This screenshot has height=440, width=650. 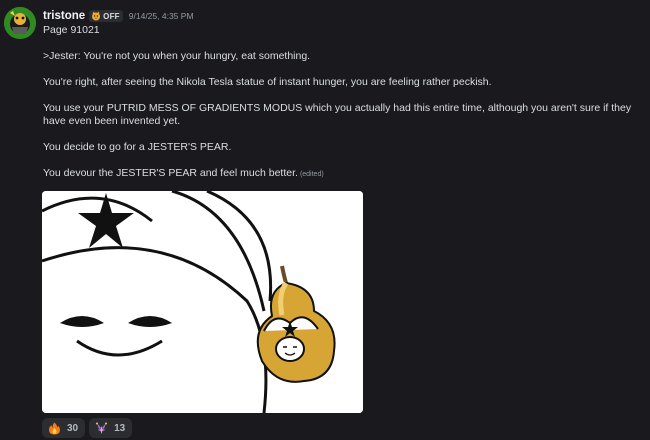 I want to click on user-avatar, so click(x=20, y=23).